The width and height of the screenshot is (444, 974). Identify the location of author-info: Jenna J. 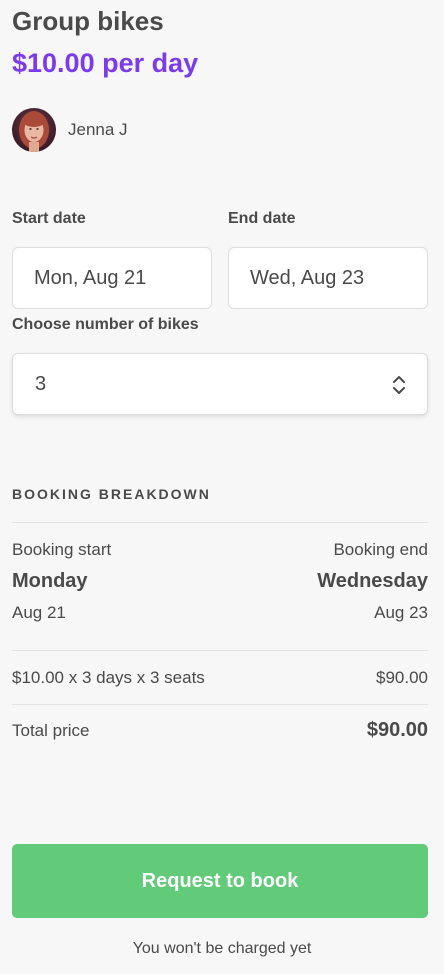
(70, 130).